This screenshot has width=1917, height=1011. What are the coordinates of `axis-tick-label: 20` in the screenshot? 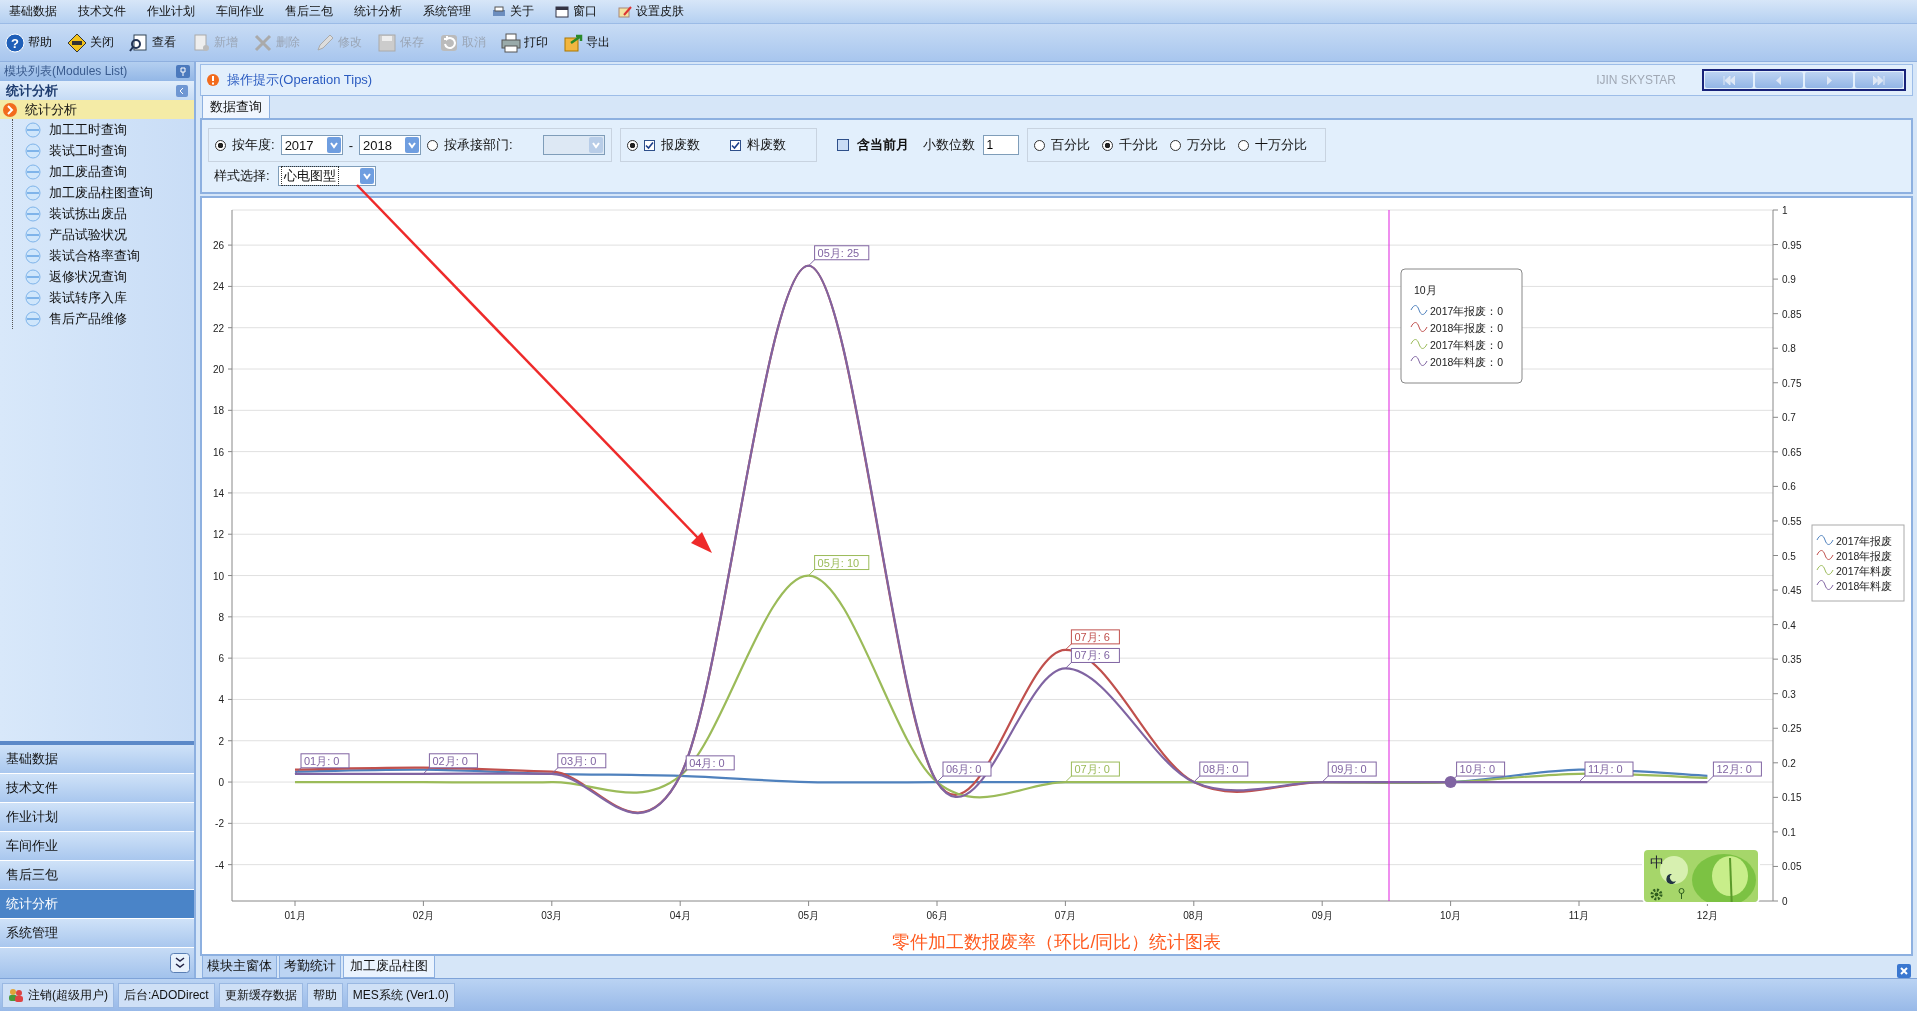 It's located at (218, 369).